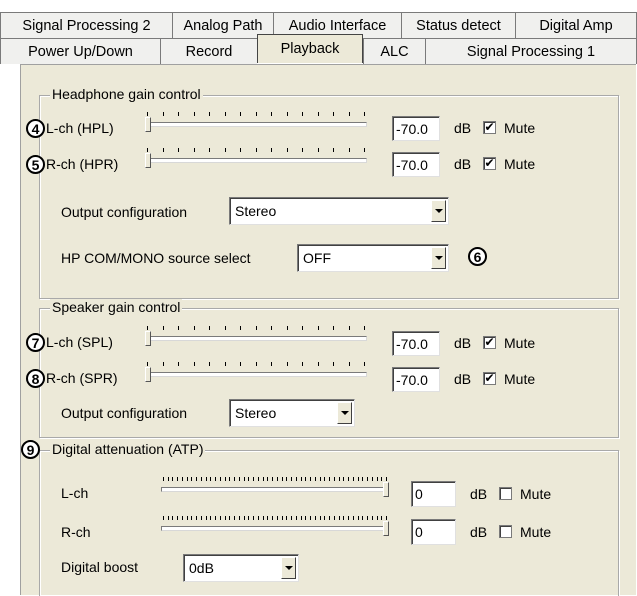 The height and width of the screenshot is (596, 637). What do you see at coordinates (479, 532) in the screenshot?
I see `atp-r-unit: dB` at bounding box center [479, 532].